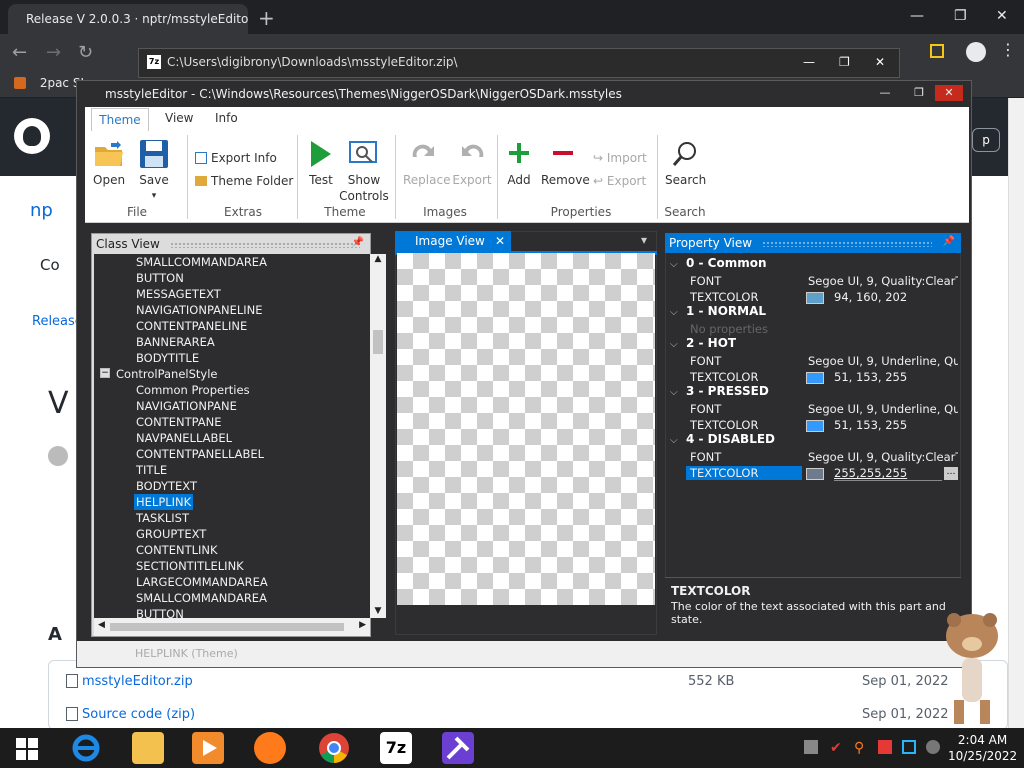 This screenshot has width=1024, height=768. What do you see at coordinates (396, 748) in the screenshot?
I see `7zip-taskbar-icon: 7z` at bounding box center [396, 748].